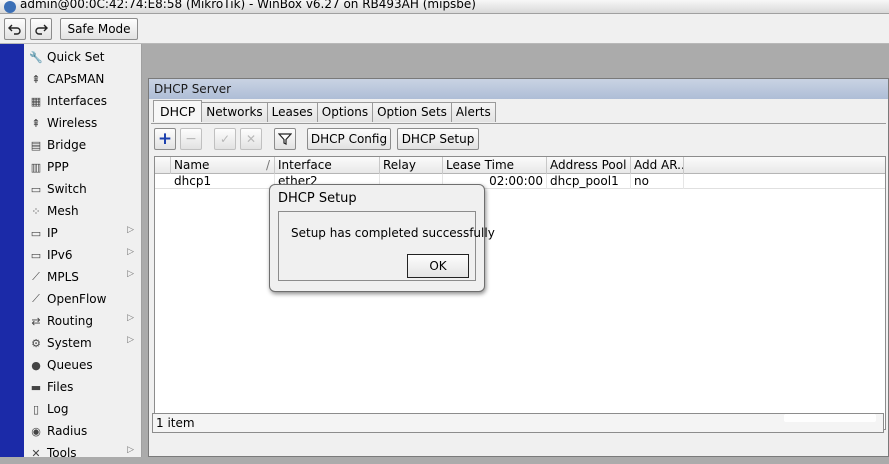 The image size is (889, 464). I want to click on menu-item-tools: ✕ Tools ▷, so click(83, 453).